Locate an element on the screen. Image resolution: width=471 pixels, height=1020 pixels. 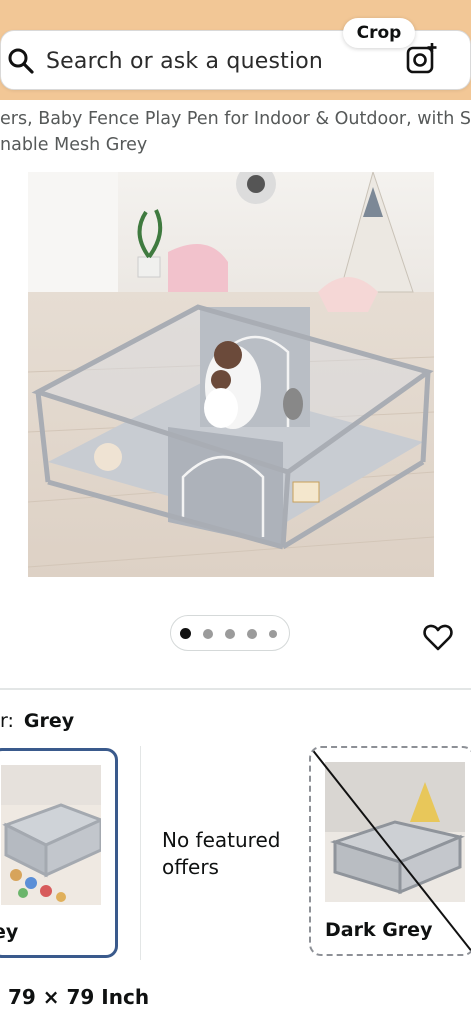
variant-separator is located at coordinates (140, 853).